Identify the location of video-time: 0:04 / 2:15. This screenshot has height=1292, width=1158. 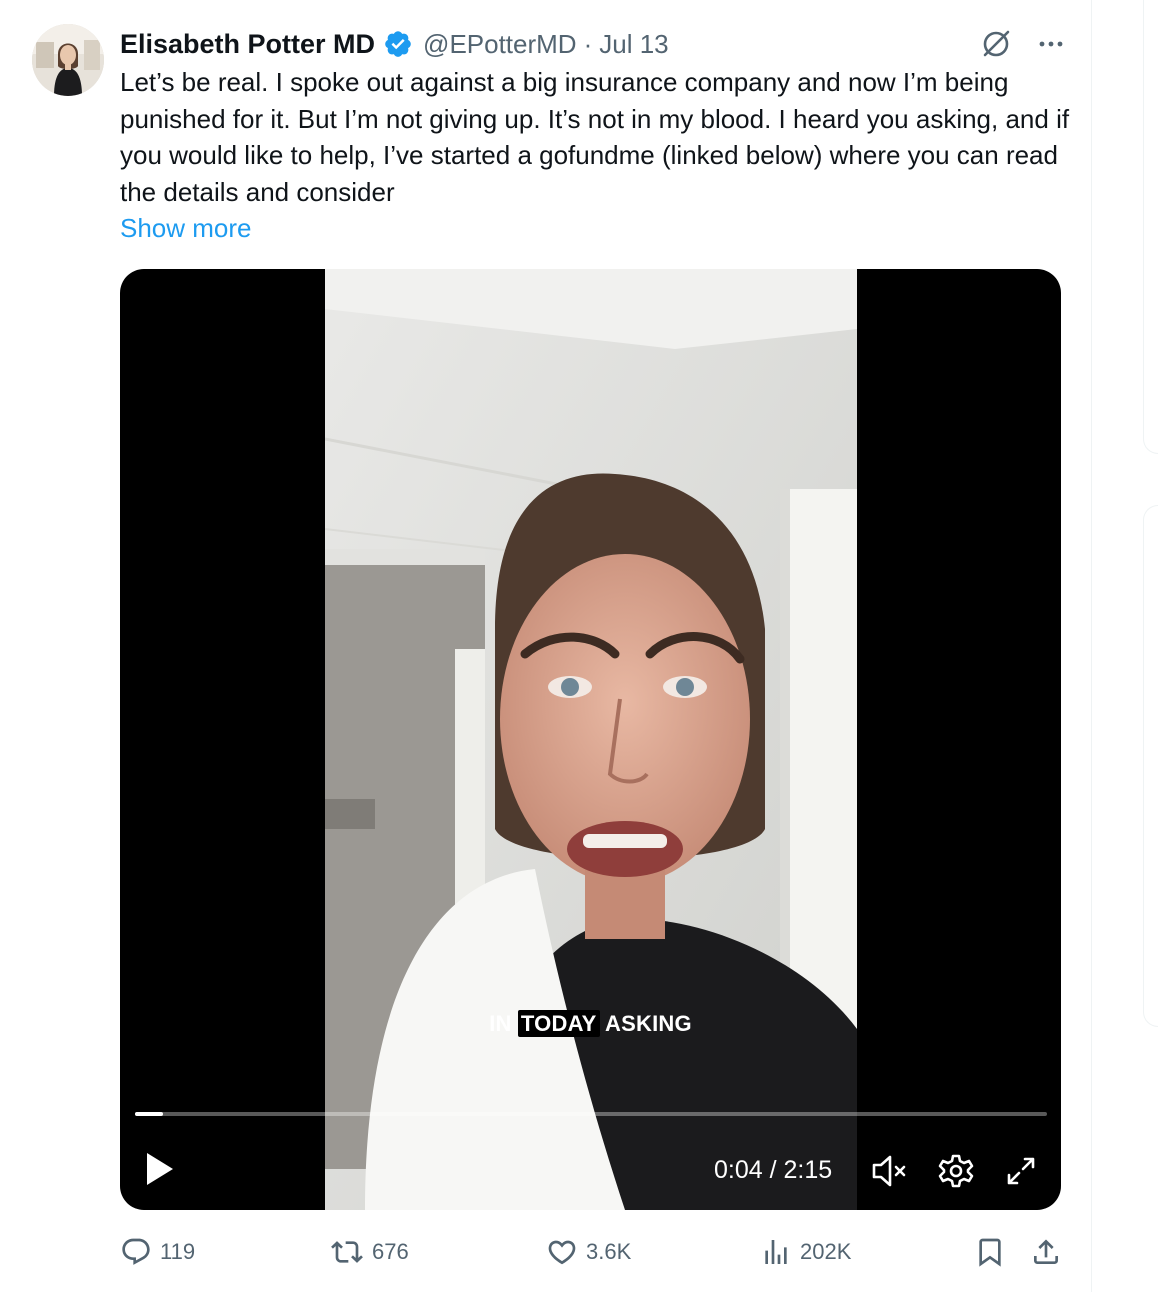
(773, 1170).